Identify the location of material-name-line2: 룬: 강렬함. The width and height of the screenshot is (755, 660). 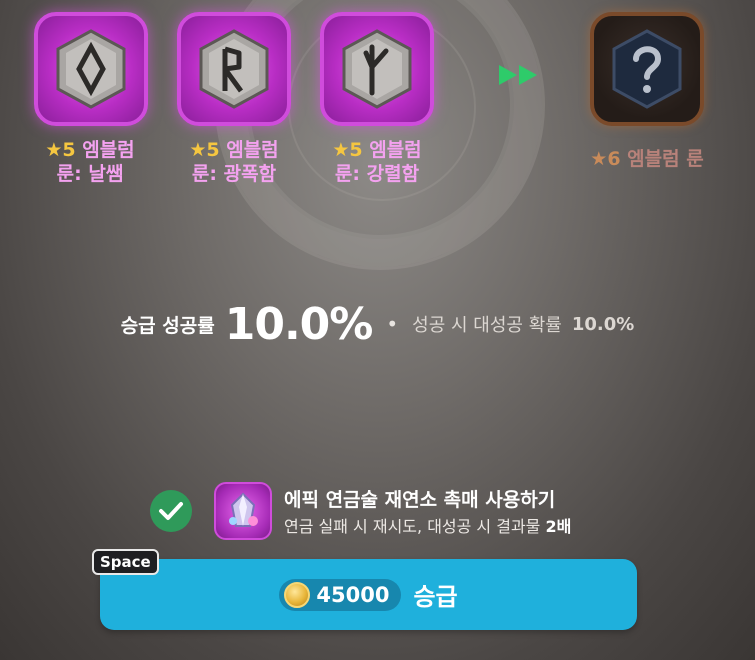
(377, 174).